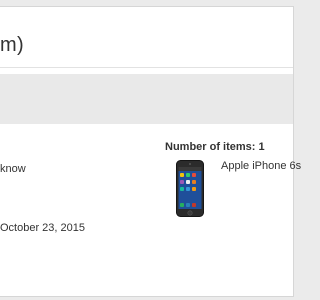 The image size is (320, 300). I want to click on page-title: m), so click(12, 45).